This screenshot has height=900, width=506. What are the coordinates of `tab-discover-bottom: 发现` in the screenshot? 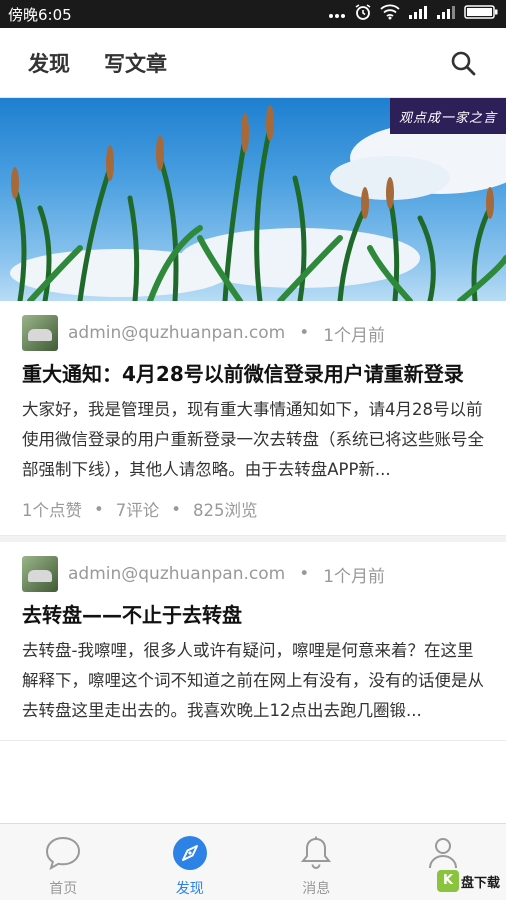 It's located at (190, 862).